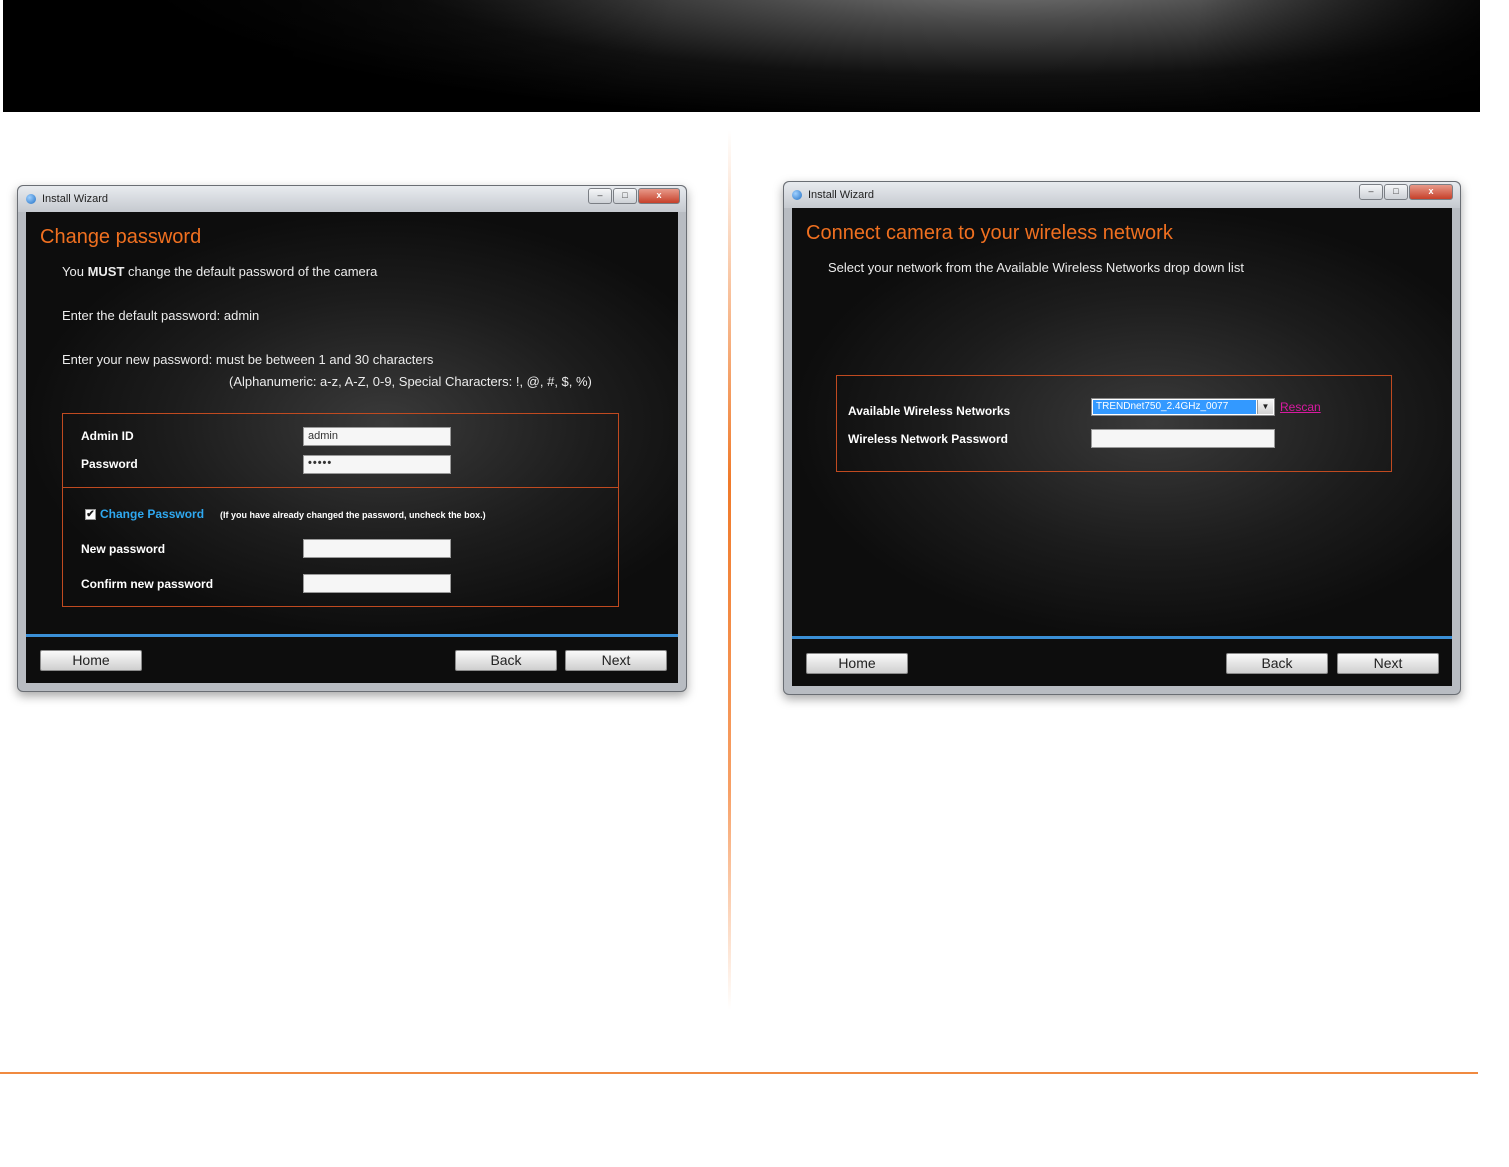 The width and height of the screenshot is (1509, 1167). I want to click on admin-id-input: admin, so click(377, 436).